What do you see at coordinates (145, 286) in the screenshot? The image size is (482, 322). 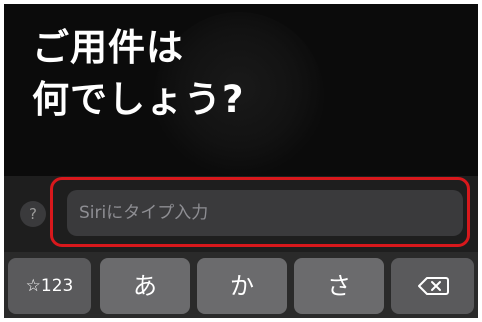 I see `key-a: あ` at bounding box center [145, 286].